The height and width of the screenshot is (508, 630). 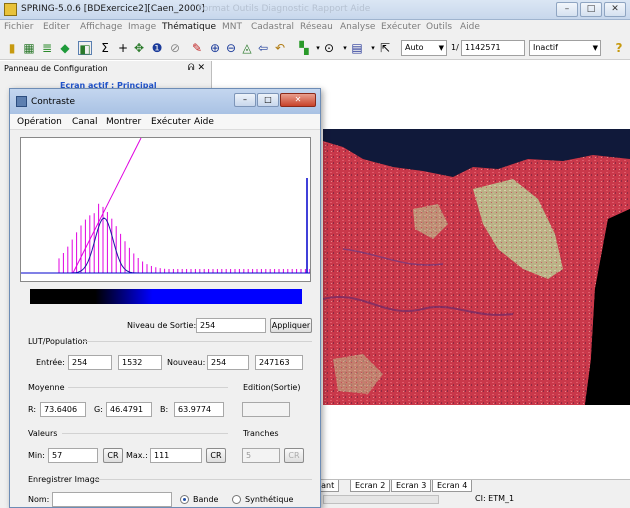 I want to click on menu-reseau: Réseau, so click(x=316, y=27).